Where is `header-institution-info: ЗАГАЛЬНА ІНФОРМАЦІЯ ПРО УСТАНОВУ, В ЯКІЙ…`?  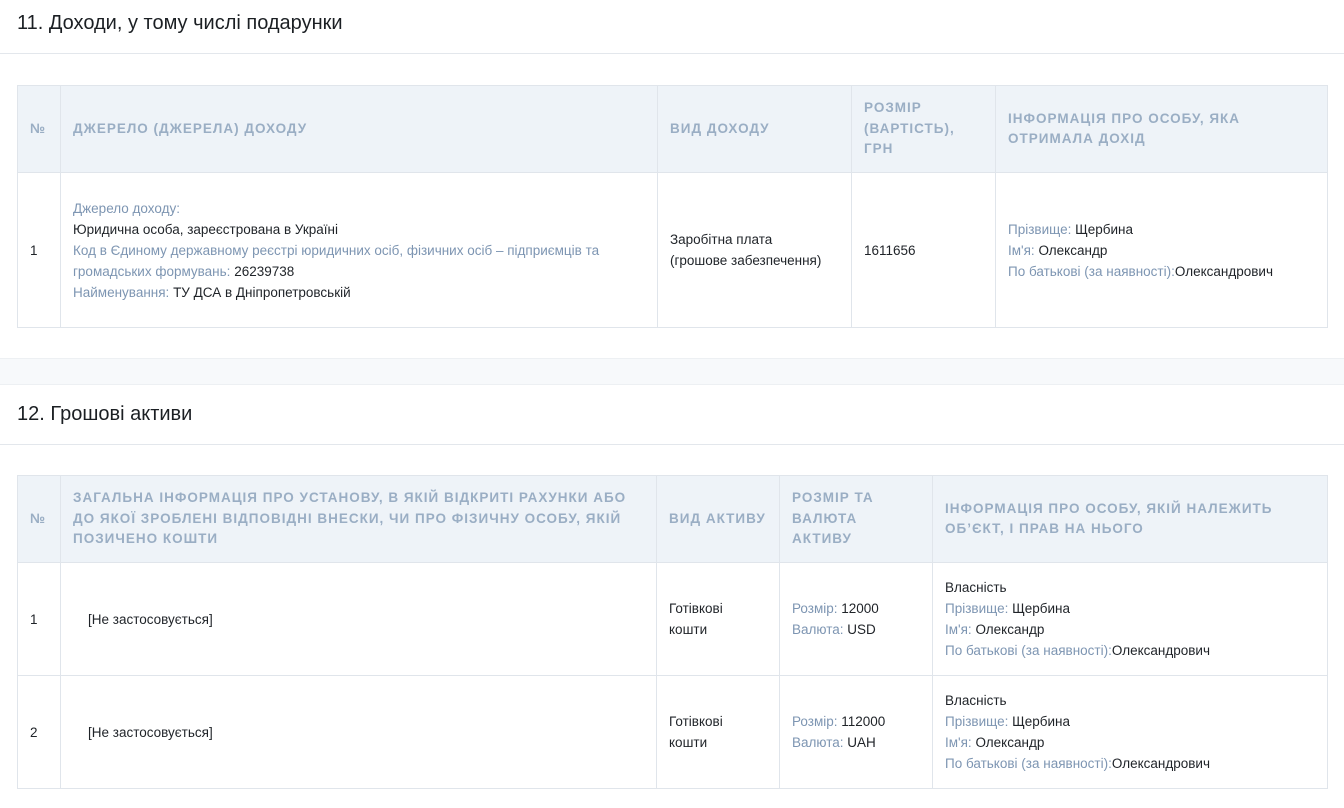
header-institution-info: ЗАГАЛЬНА ІНФОРМАЦІЯ ПРО УСТАНОВУ, В ЯКІЙ… is located at coordinates (358, 519).